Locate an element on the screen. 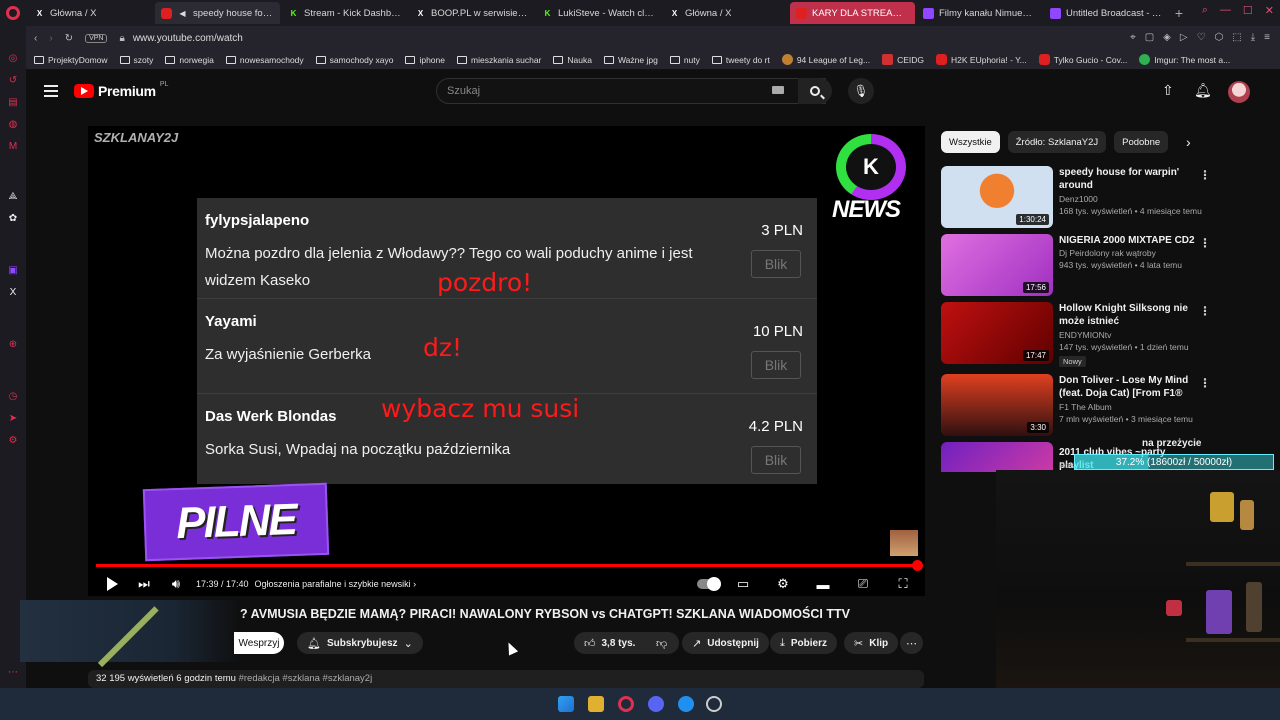  shield-icon: ◈ is located at coordinates (1167, 37).